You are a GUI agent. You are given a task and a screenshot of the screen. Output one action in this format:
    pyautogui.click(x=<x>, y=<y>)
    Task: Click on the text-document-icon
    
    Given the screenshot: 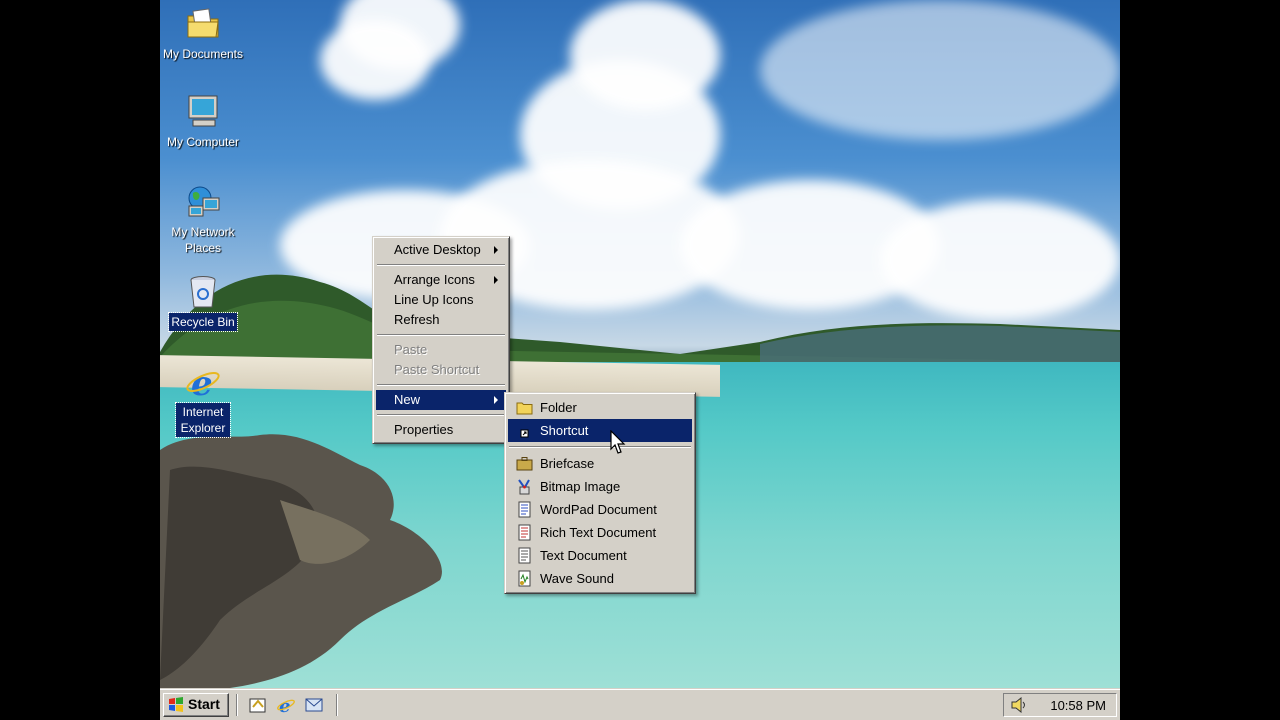 What is the action you would take?
    pyautogui.click(x=524, y=555)
    